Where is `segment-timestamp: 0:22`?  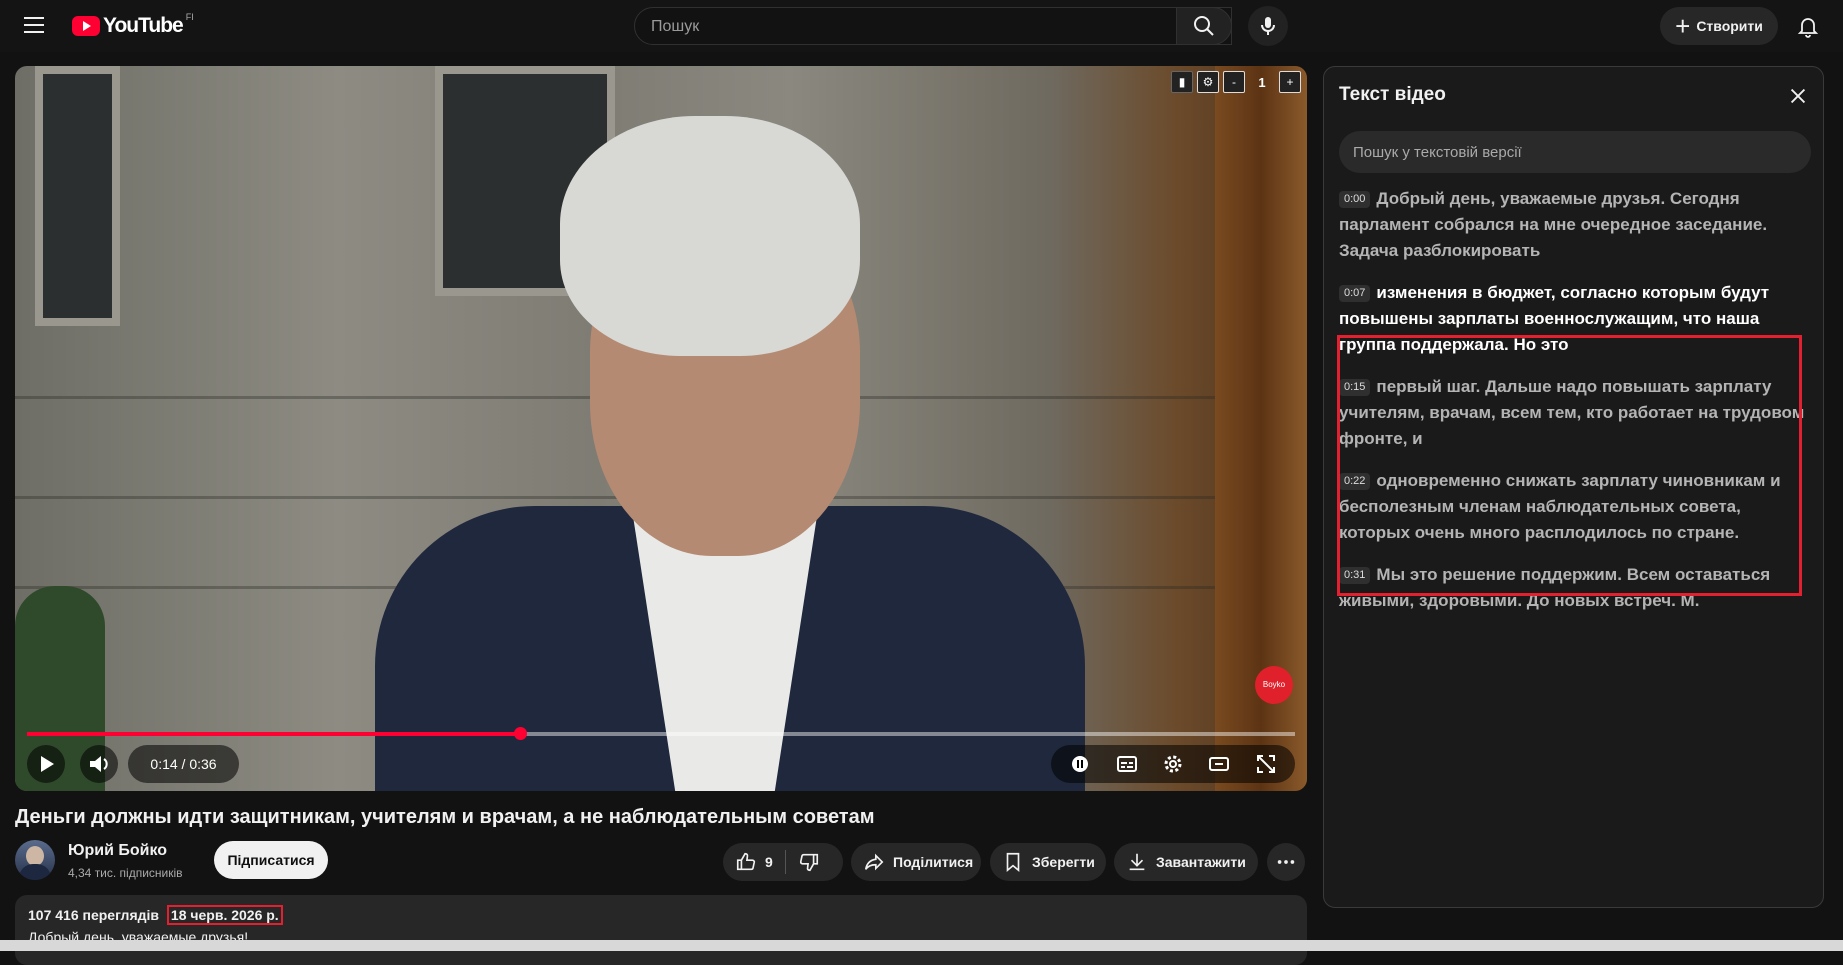
segment-timestamp: 0:22 is located at coordinates (1355, 481).